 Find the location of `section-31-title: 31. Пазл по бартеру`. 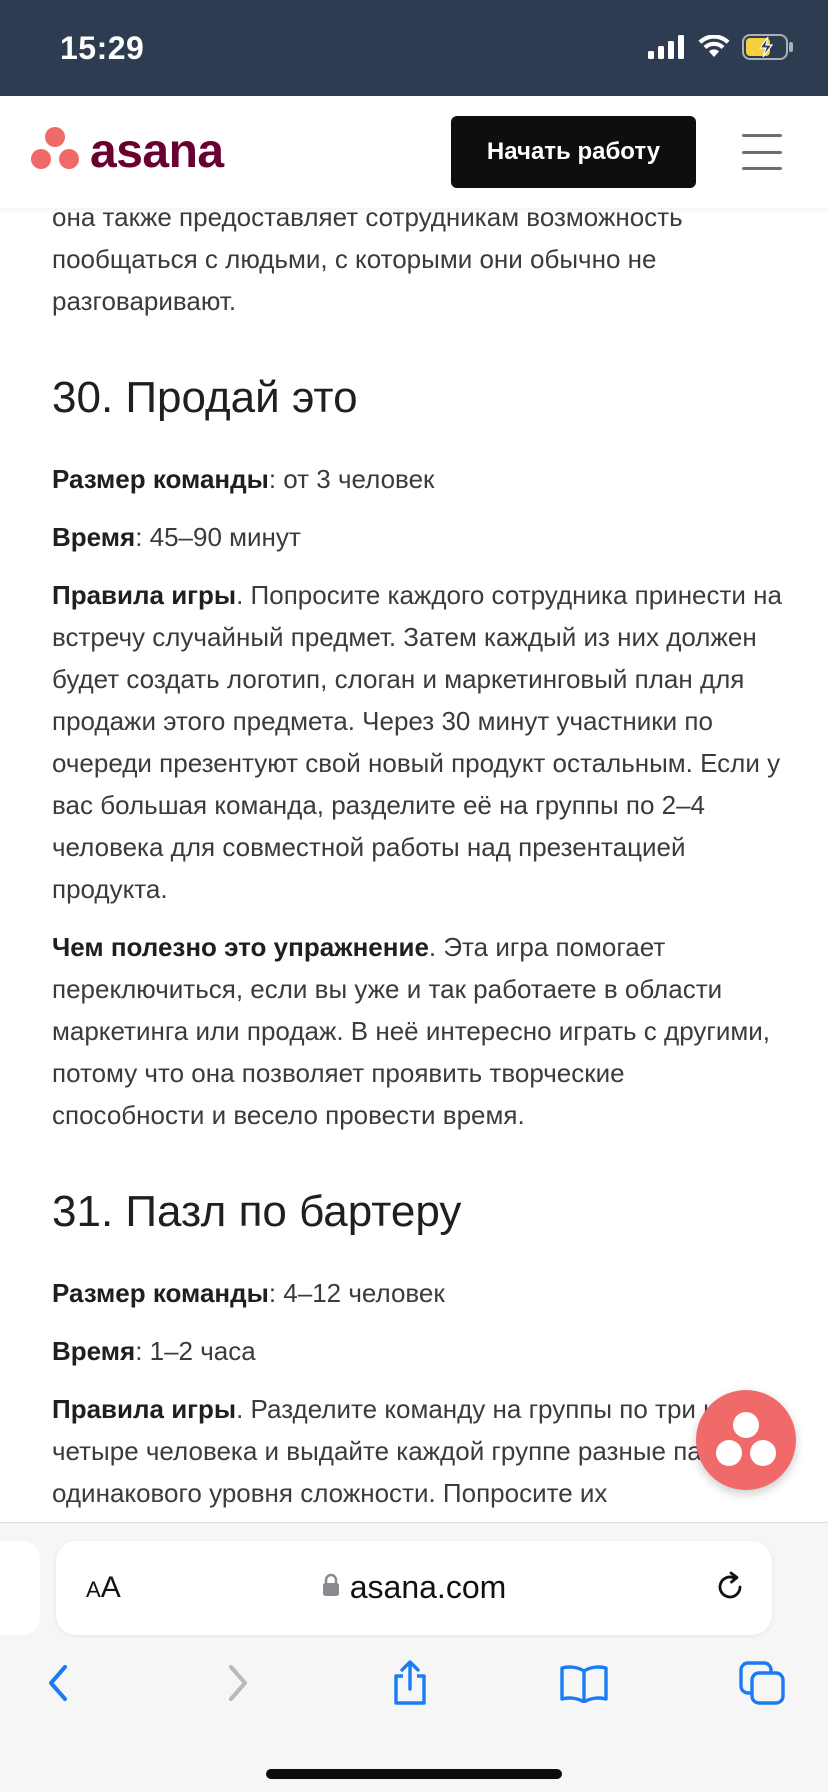

section-31-title: 31. Пазл по бартеру is located at coordinates (257, 1211).